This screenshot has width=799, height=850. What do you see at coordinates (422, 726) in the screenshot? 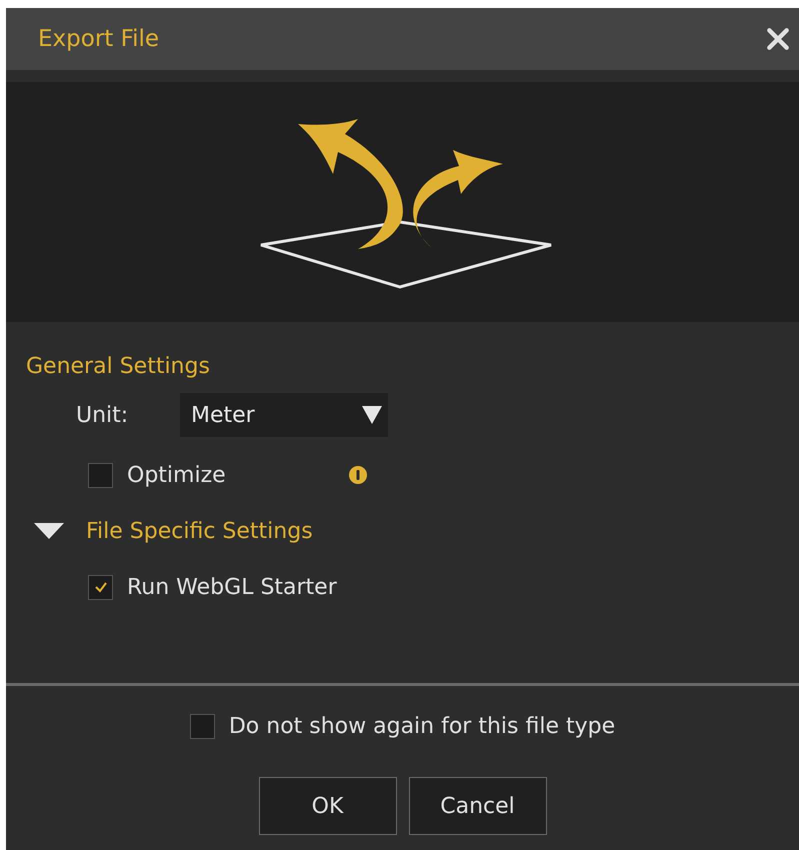
I see `checkbox-label: Do not show again for this file type` at bounding box center [422, 726].